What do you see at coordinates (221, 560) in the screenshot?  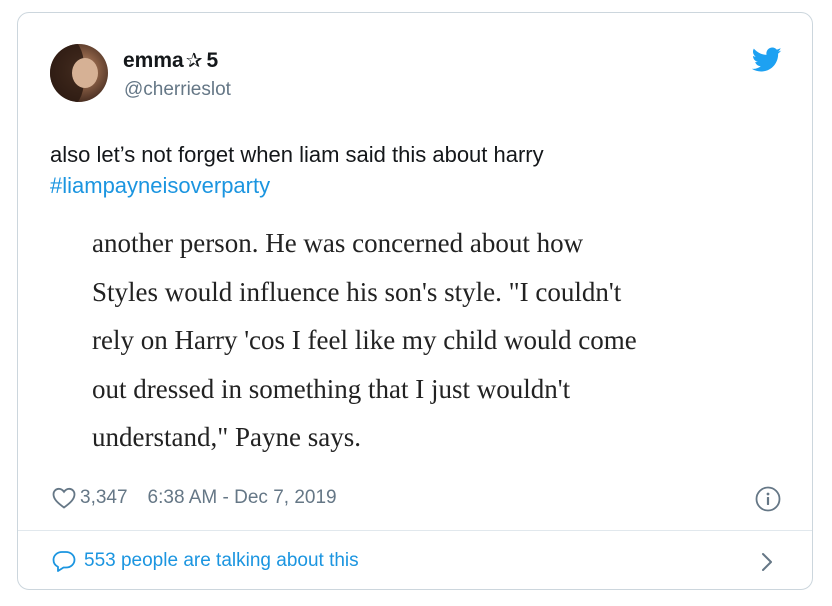 I see `conversation-label: 553 people are talking about this` at bounding box center [221, 560].